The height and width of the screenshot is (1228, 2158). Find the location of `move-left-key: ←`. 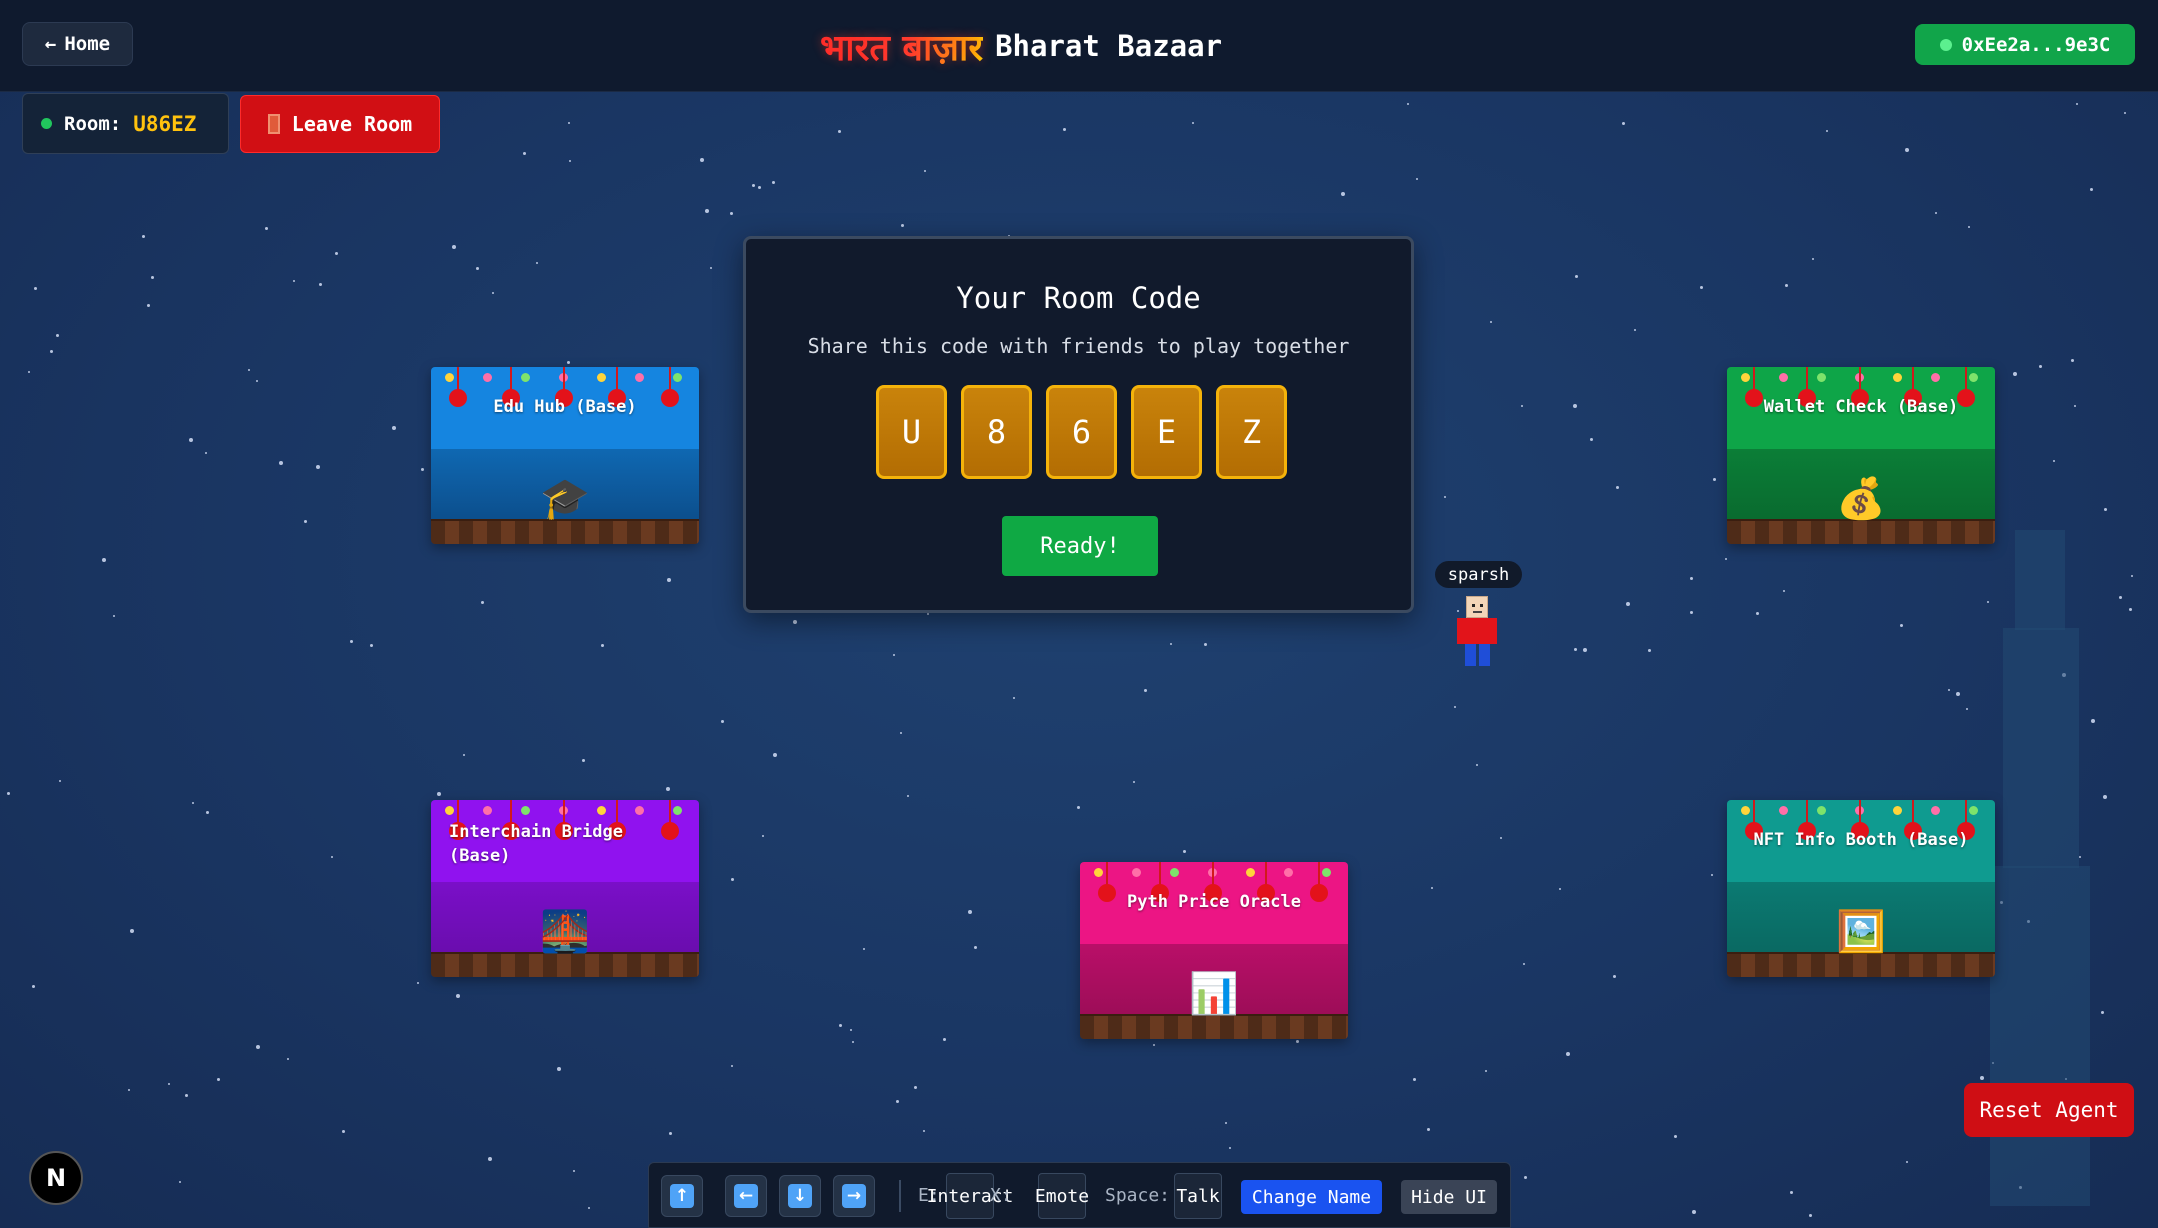

move-left-key: ← is located at coordinates (746, 1196).